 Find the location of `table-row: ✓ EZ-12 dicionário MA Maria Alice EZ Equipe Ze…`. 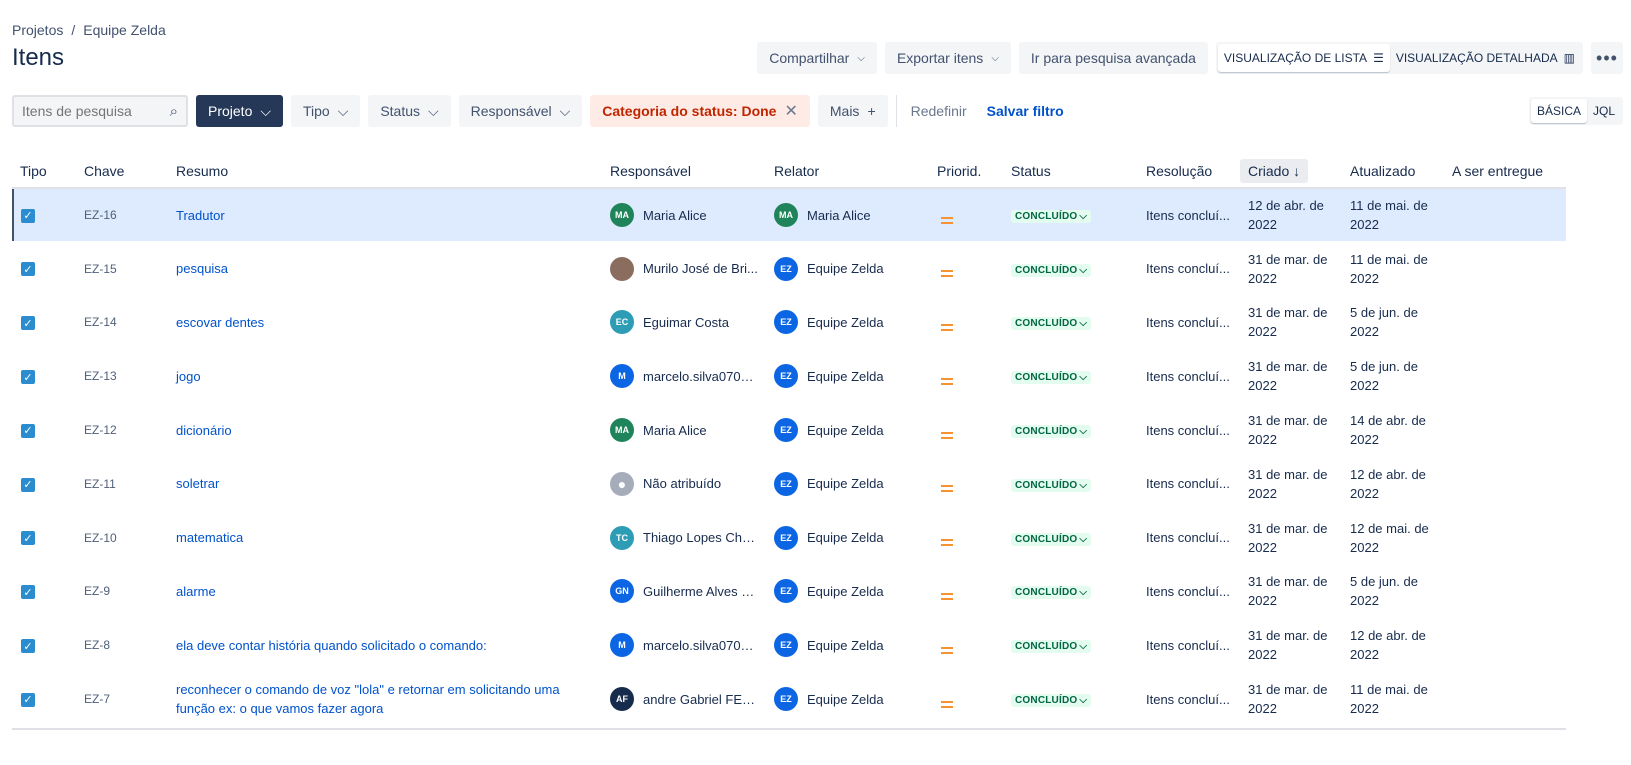

table-row: ✓ EZ-12 dicionário MA Maria Alice EZ Equipe Ze… is located at coordinates (789, 430).